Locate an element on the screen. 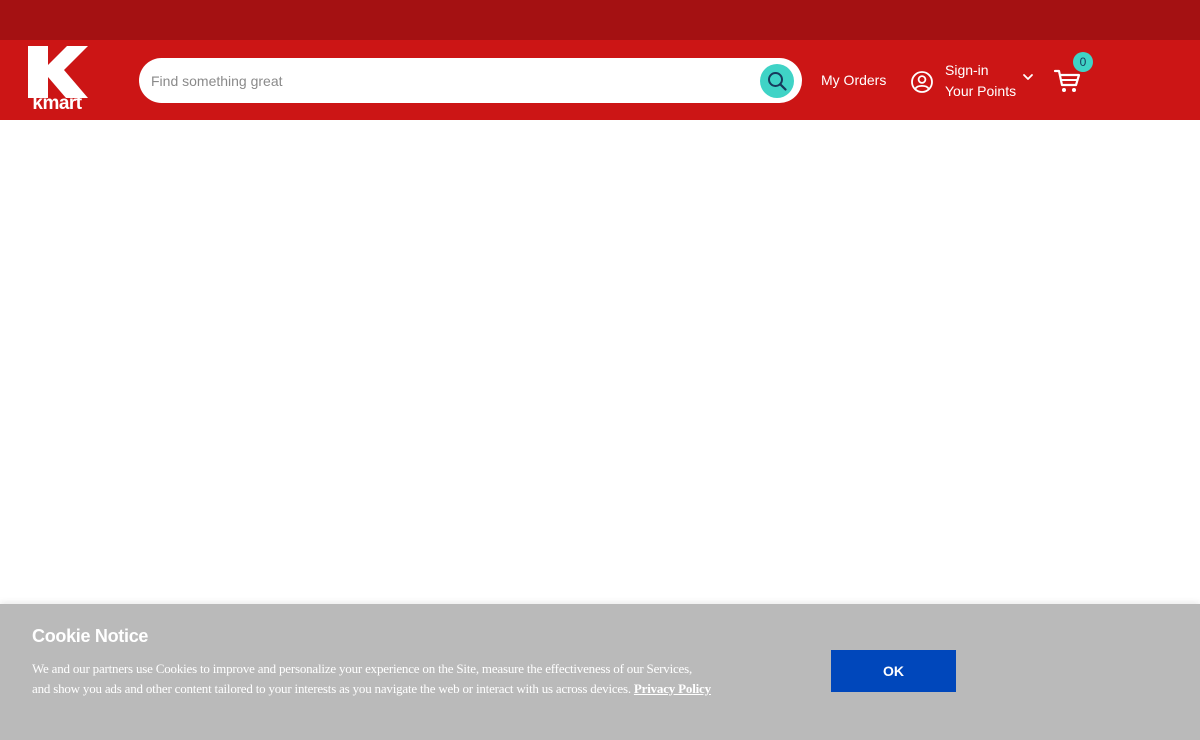 The image size is (1200, 740). chevron-down-icon is located at coordinates (1028, 77).